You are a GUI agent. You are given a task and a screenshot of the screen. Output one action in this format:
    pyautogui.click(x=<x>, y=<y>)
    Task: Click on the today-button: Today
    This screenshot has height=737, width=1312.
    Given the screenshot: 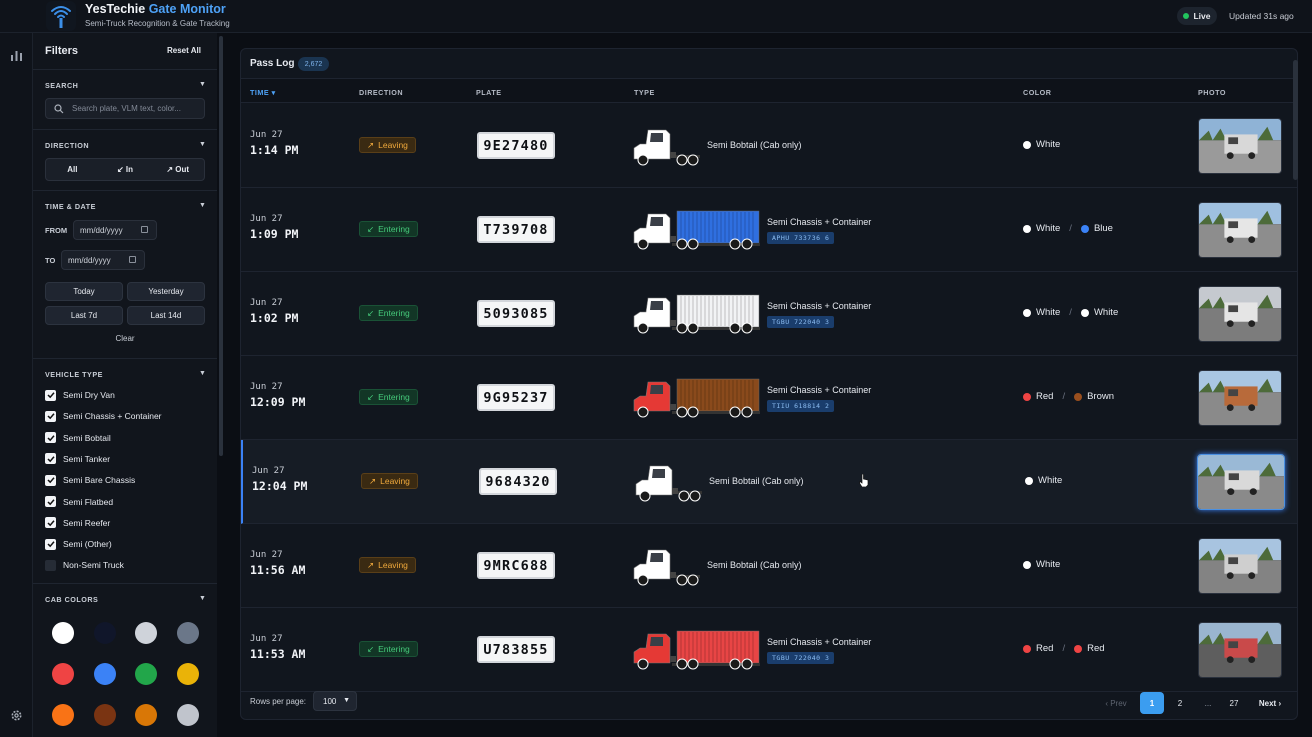 What is the action you would take?
    pyautogui.click(x=84, y=291)
    